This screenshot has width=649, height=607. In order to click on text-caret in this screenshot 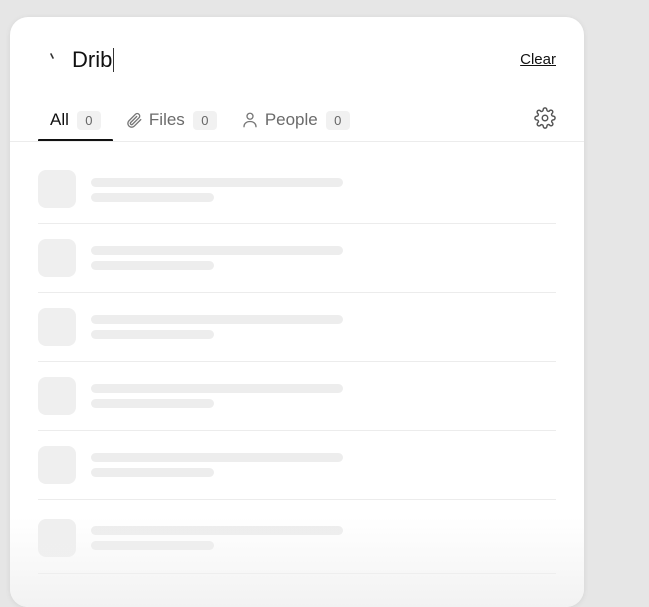, I will do `click(114, 60)`.